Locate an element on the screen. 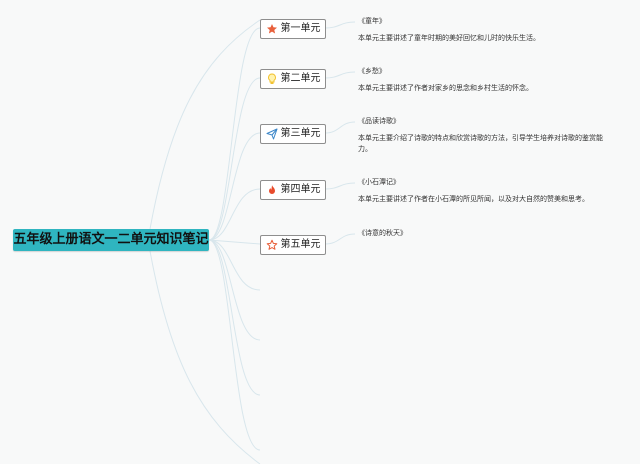 This screenshot has height=464, width=640. paper-plane-icon is located at coordinates (272, 134).